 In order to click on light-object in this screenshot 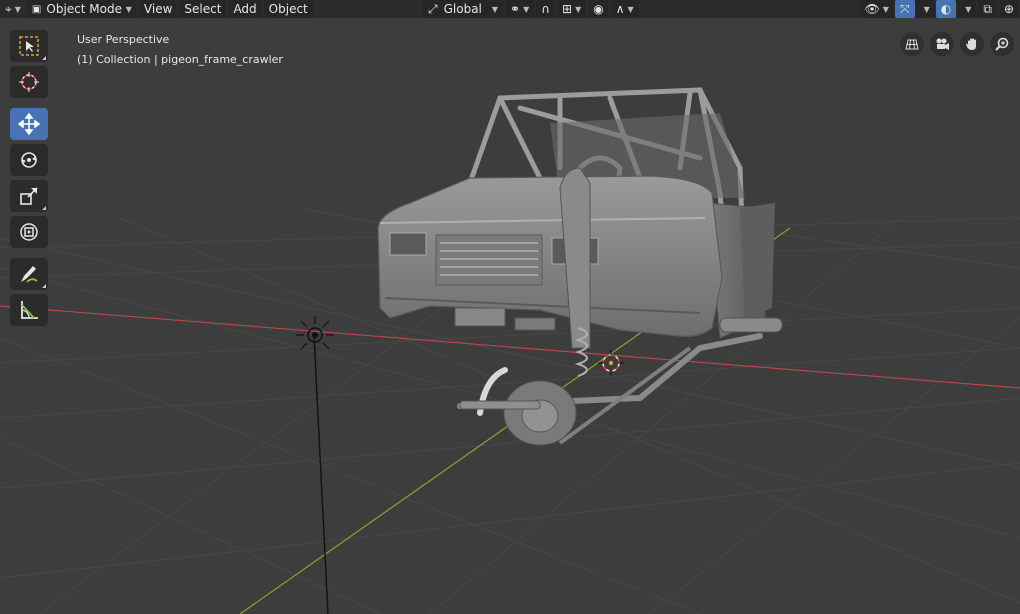, I will do `click(315, 335)`.